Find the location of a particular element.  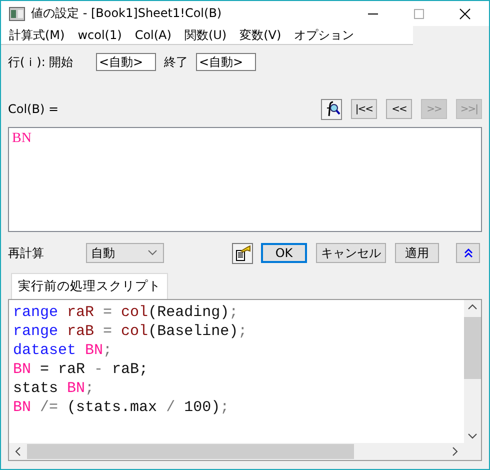

app-icon is located at coordinates (17, 13).